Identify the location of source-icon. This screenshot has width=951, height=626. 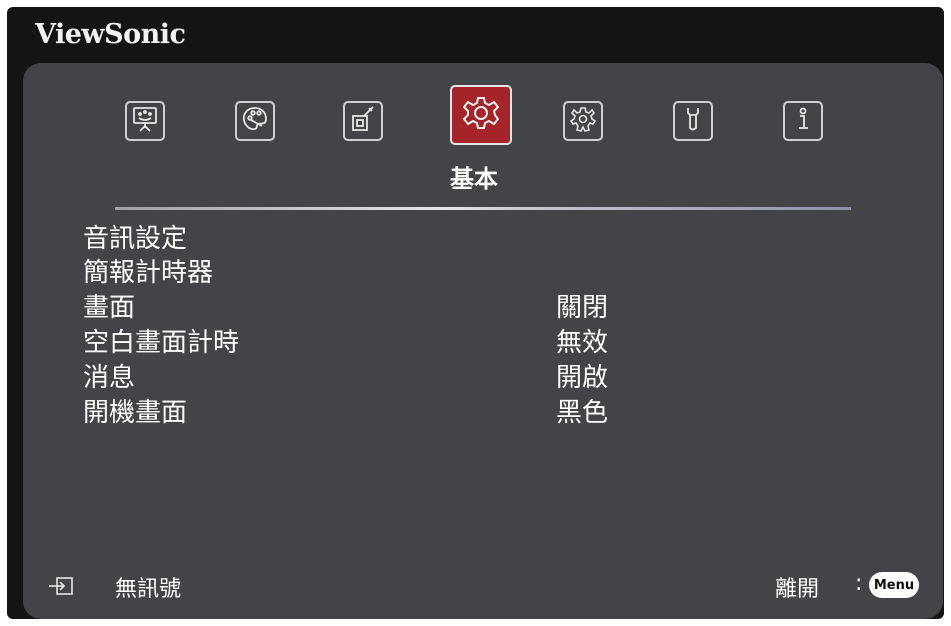
(363, 121).